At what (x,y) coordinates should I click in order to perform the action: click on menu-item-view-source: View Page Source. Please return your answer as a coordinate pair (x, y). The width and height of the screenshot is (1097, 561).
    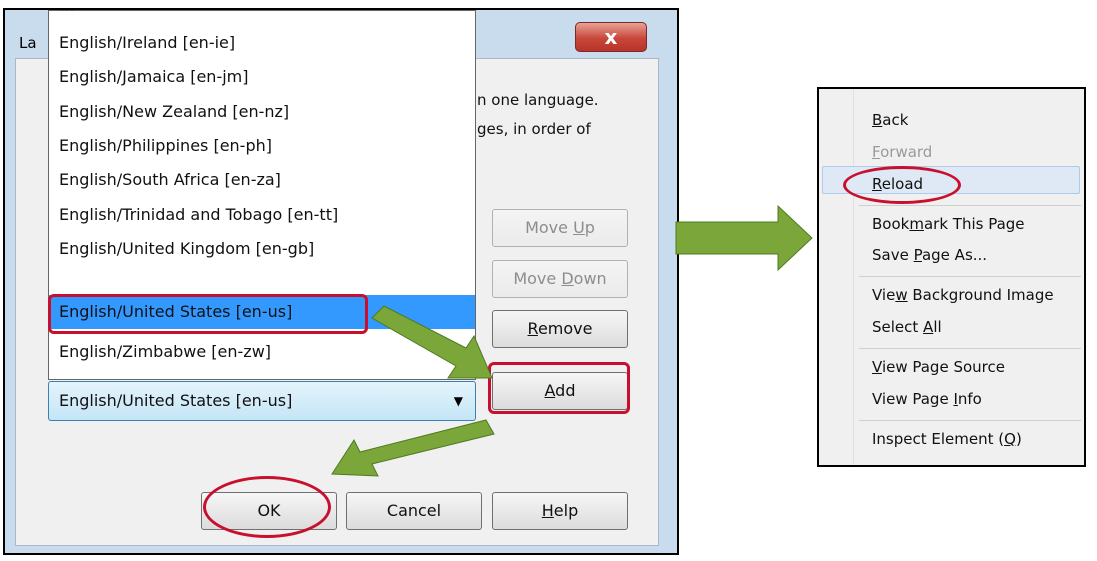
    Looking at the image, I should click on (938, 367).